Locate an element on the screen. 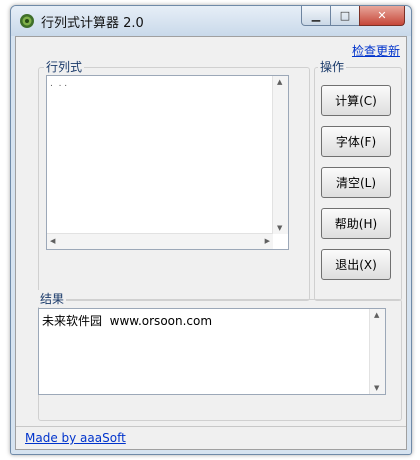 Image resolution: width=420 pixels, height=460 pixels. maximize-button: □ is located at coordinates (345, 16).